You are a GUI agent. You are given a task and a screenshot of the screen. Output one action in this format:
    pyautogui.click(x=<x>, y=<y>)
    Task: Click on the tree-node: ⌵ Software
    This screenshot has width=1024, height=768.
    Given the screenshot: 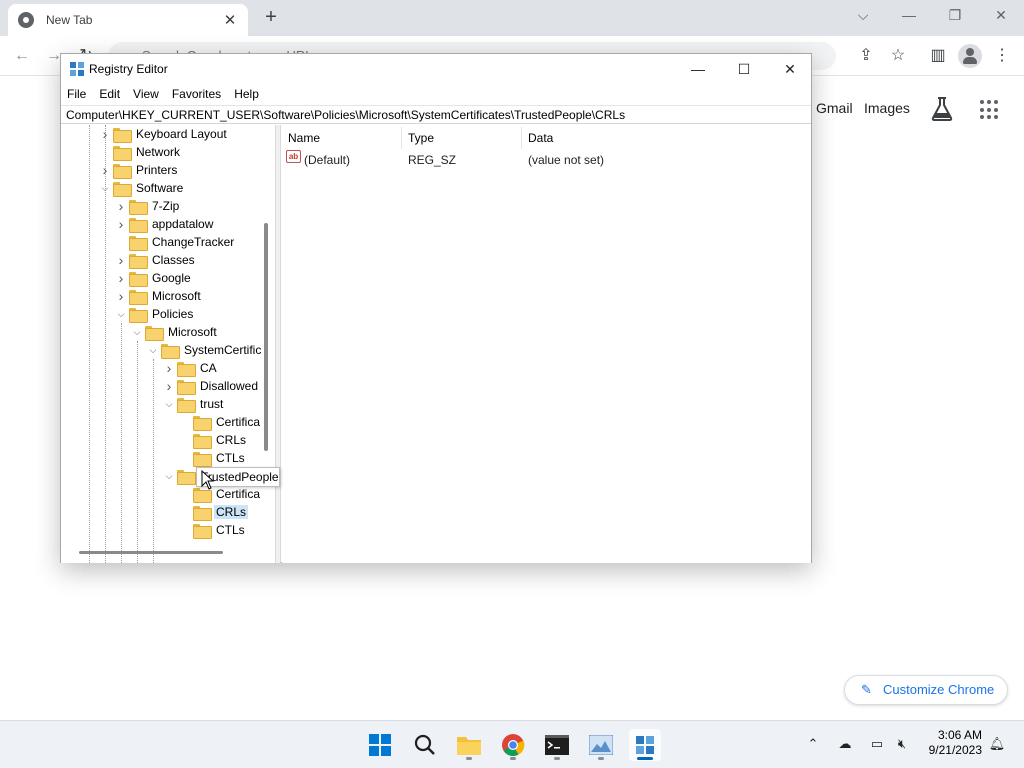 What is the action you would take?
    pyautogui.click(x=141, y=188)
    